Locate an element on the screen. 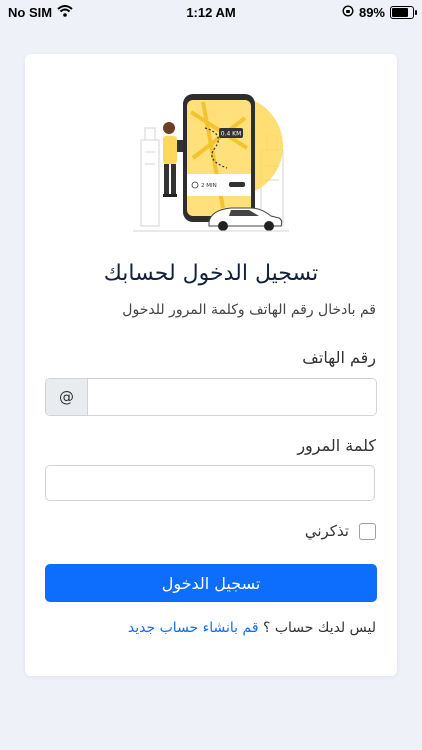 This screenshot has width=422, height=750. eta-badge: 2 MIN is located at coordinates (209, 186).